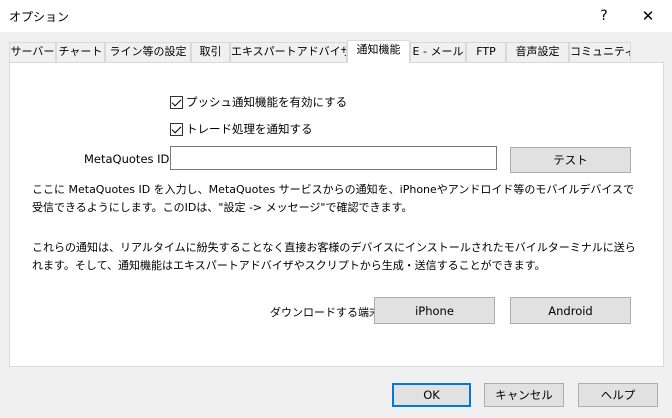  What do you see at coordinates (600, 52) in the screenshot?
I see `tab-community: コミュニティ` at bounding box center [600, 52].